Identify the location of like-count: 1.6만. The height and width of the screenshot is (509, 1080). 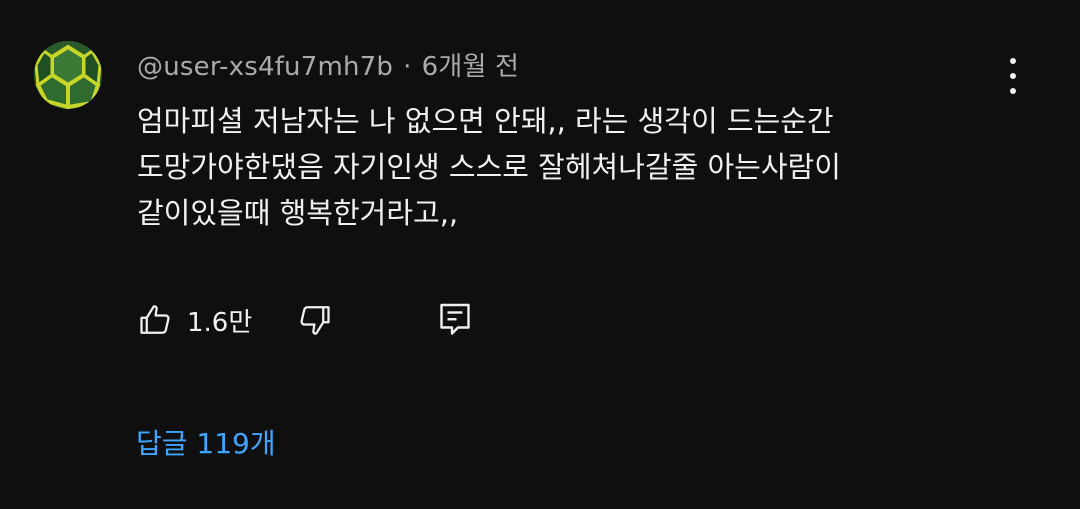
(220, 322).